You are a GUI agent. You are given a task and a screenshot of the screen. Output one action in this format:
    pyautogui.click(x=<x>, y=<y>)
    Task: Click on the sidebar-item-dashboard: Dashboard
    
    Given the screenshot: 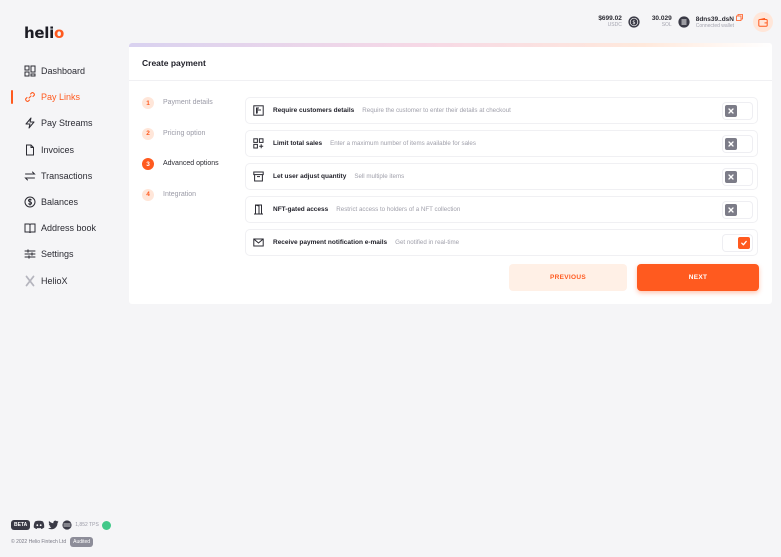 What is the action you would take?
    pyautogui.click(x=60, y=71)
    